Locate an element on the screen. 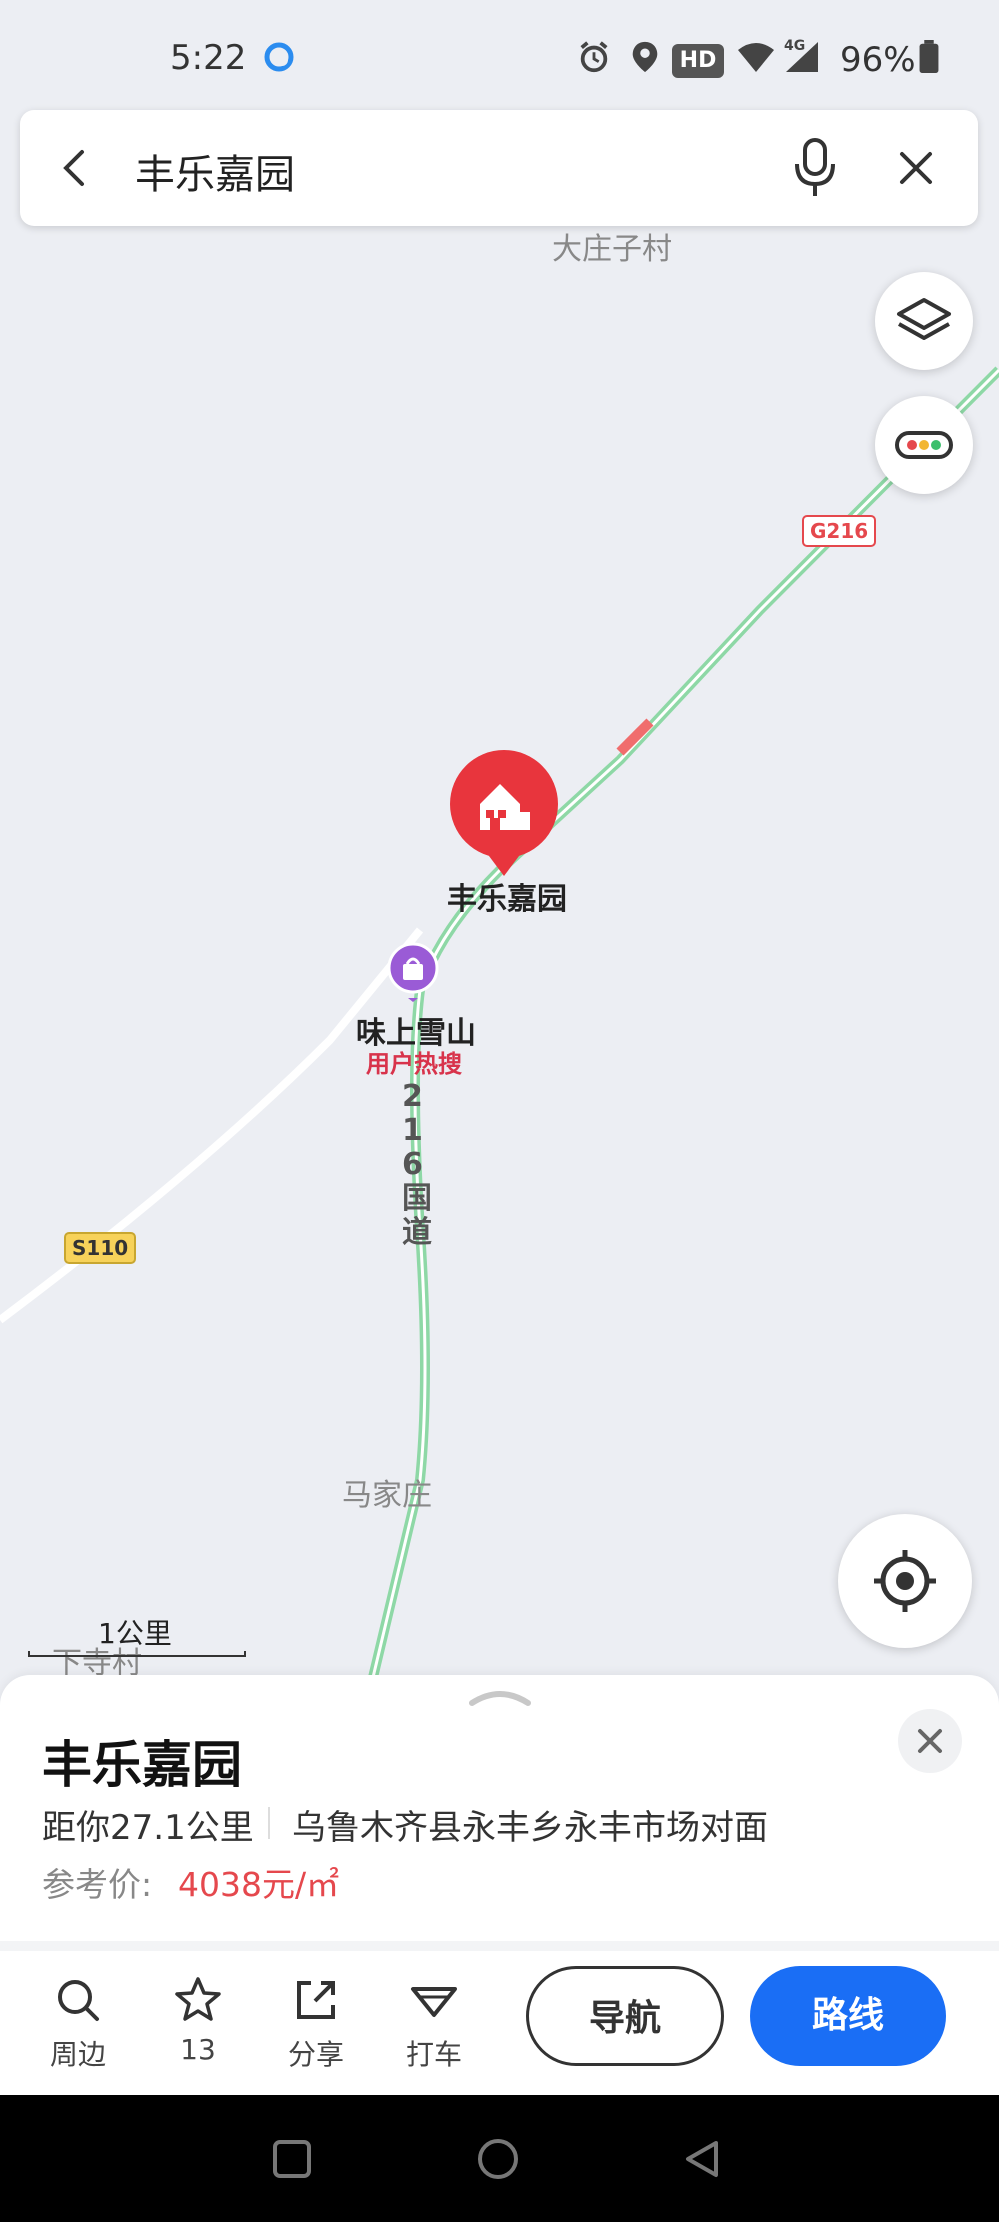 This screenshot has width=999, height=2222. favorite-button: 13 is located at coordinates (198, 2020).